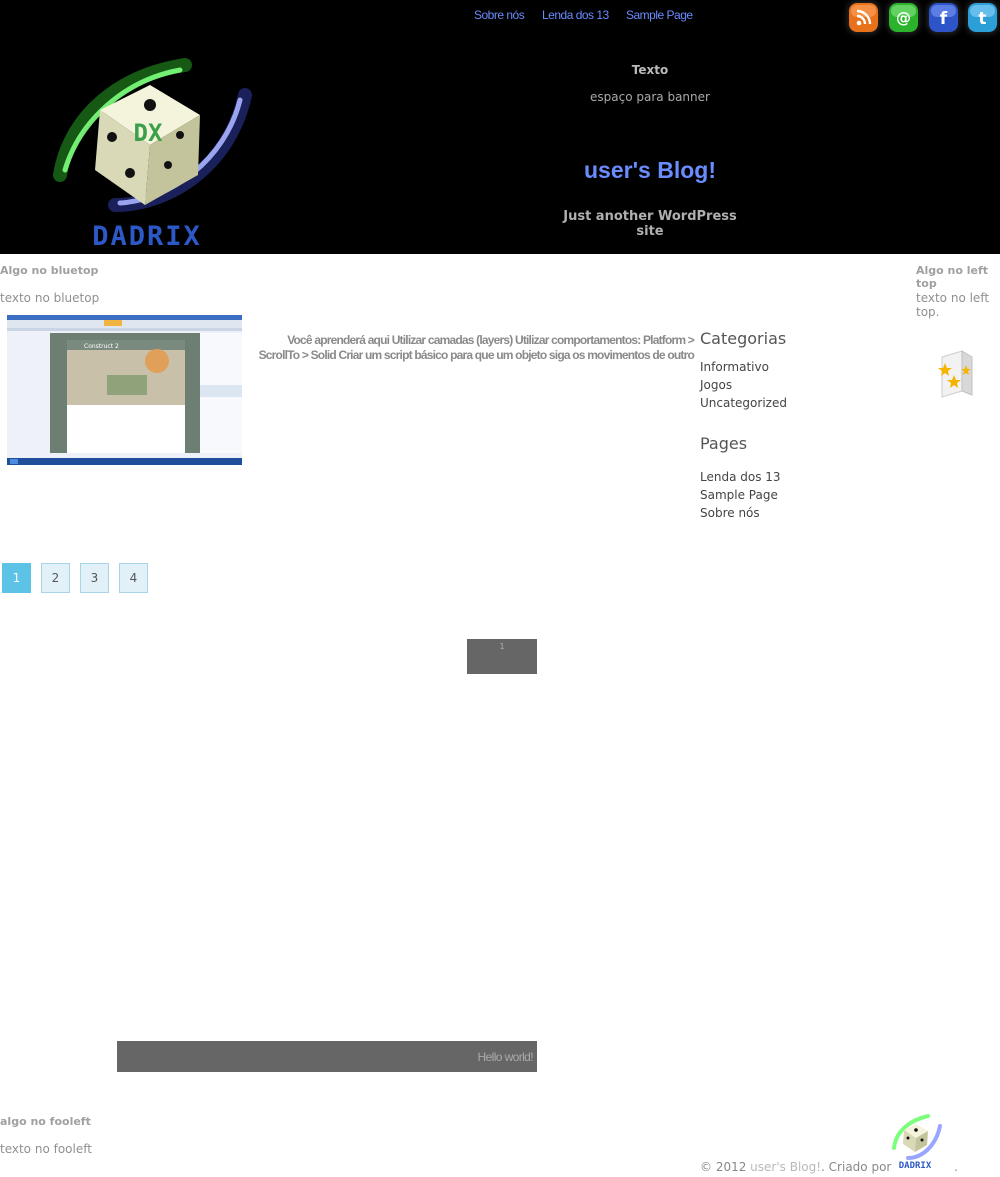 The image size is (1000, 1177). I want to click on svg-text: t, so click(982, 19).